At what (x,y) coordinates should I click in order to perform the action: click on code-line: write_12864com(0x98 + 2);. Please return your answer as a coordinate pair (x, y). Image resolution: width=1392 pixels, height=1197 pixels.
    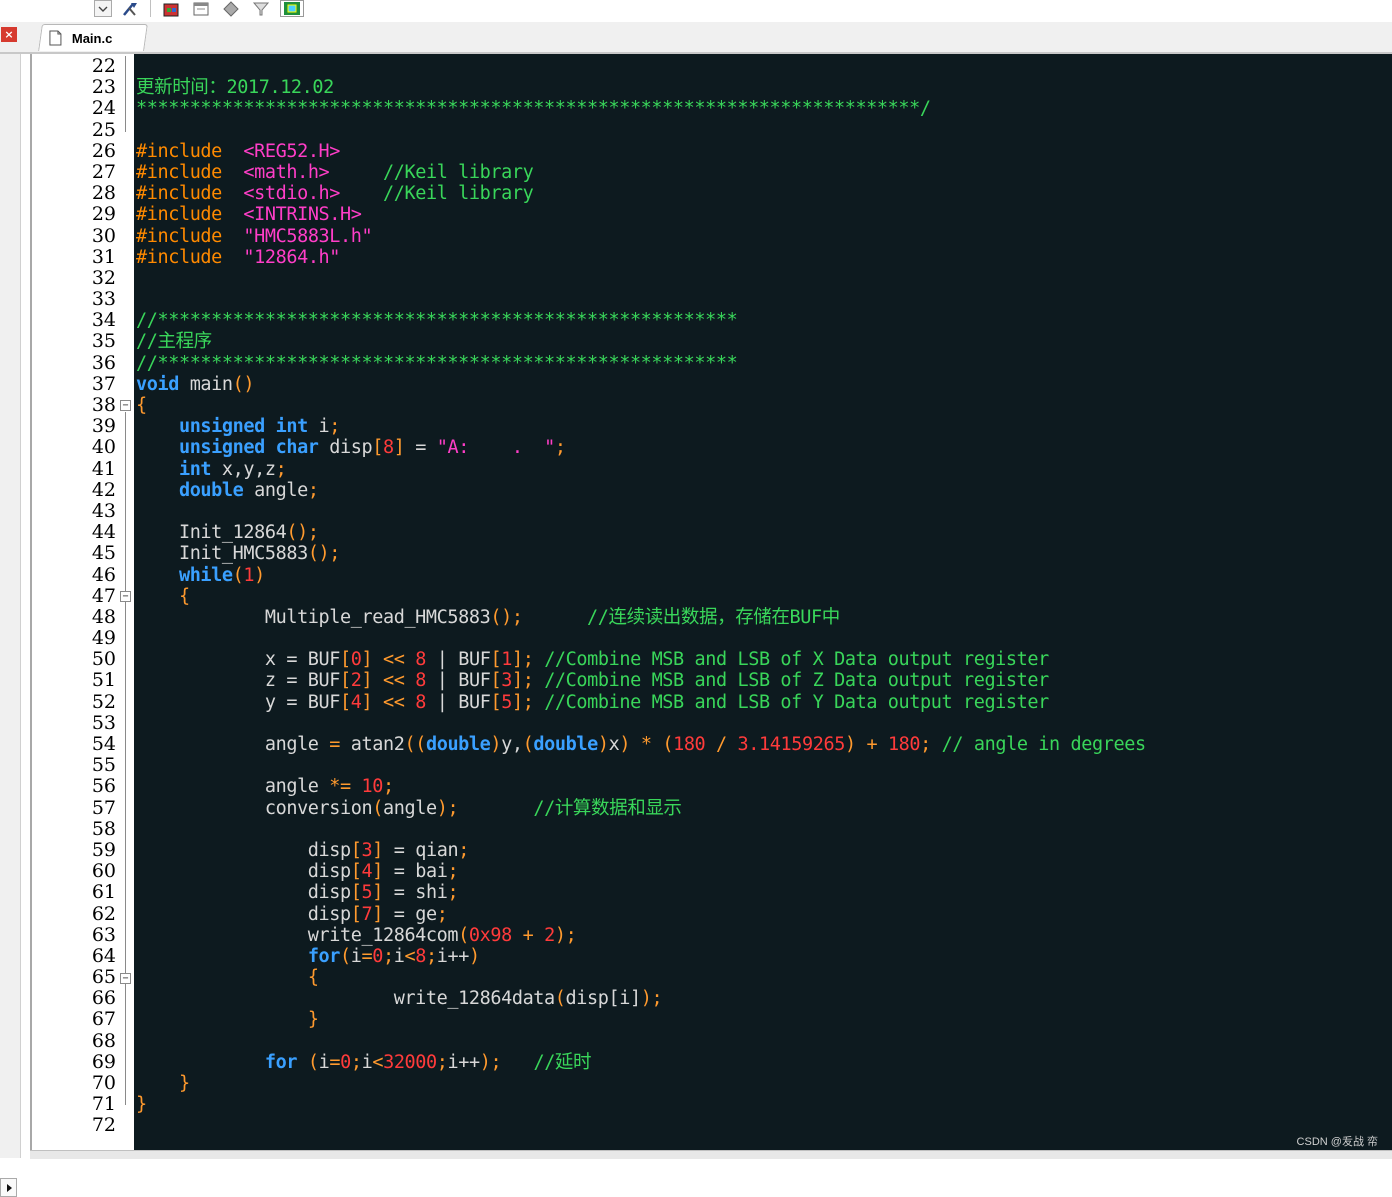
    Looking at the image, I should click on (640, 935).